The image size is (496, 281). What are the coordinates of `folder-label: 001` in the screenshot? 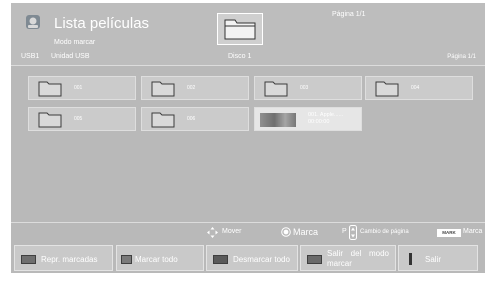 It's located at (78, 88).